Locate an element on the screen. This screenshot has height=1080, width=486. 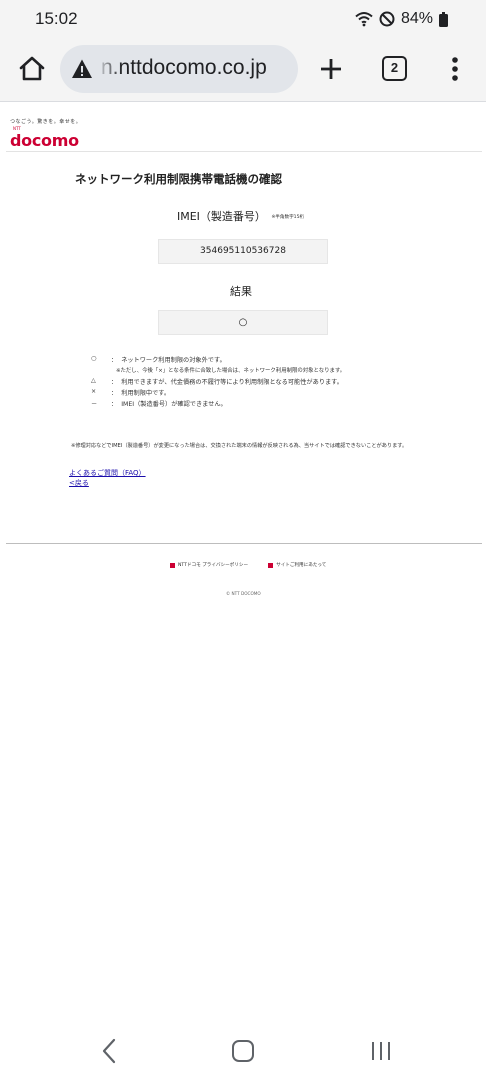
legend-row: × ： 利用制限中です。 is located at coordinates (218, 393).